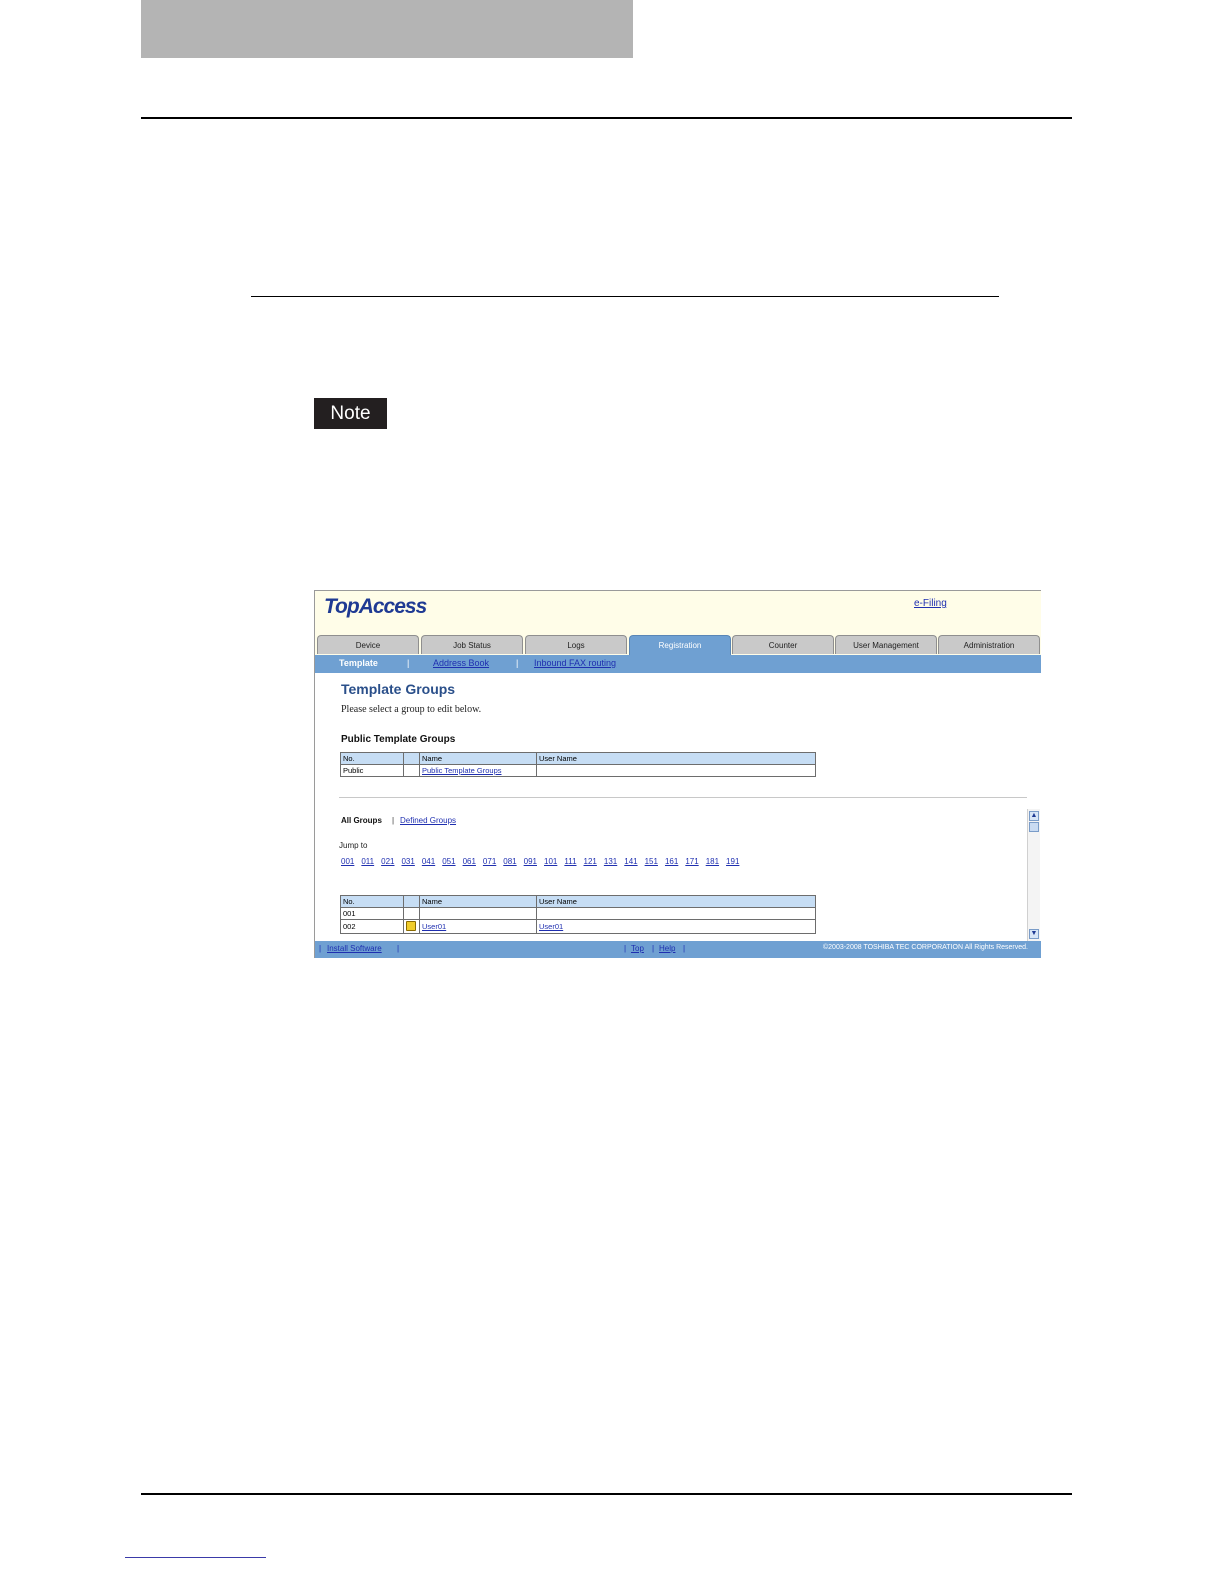  What do you see at coordinates (347, 861) in the screenshot?
I see `jump-link: 001` at bounding box center [347, 861].